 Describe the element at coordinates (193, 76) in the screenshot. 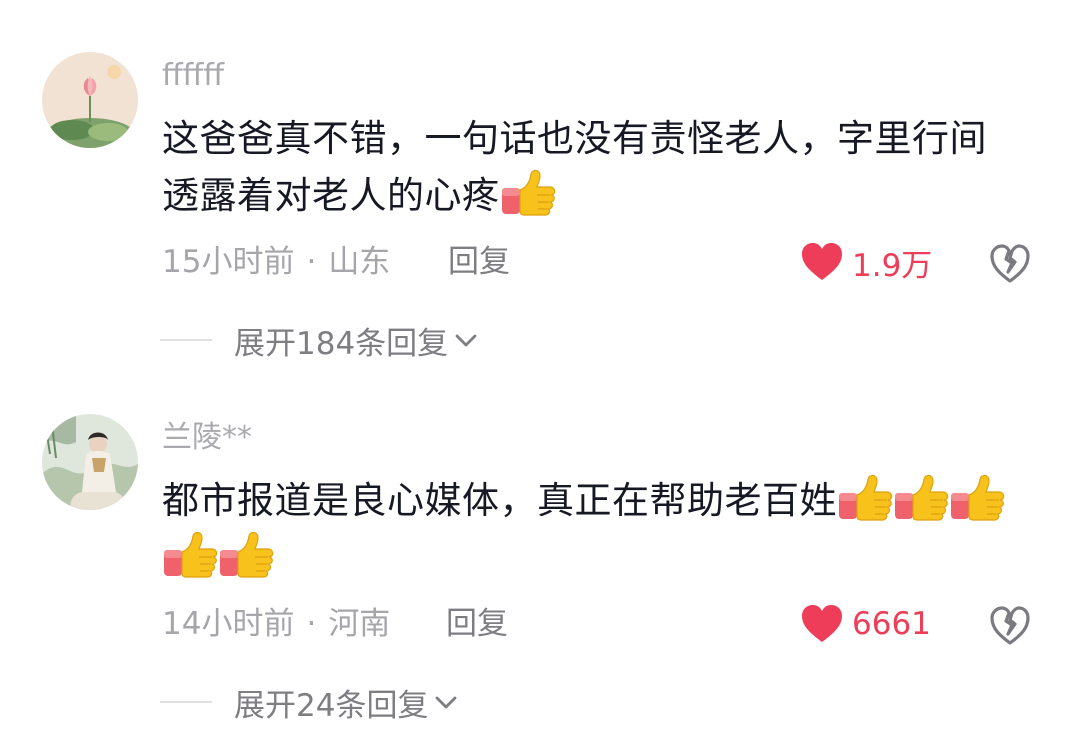

I see `username: ffffff` at that location.